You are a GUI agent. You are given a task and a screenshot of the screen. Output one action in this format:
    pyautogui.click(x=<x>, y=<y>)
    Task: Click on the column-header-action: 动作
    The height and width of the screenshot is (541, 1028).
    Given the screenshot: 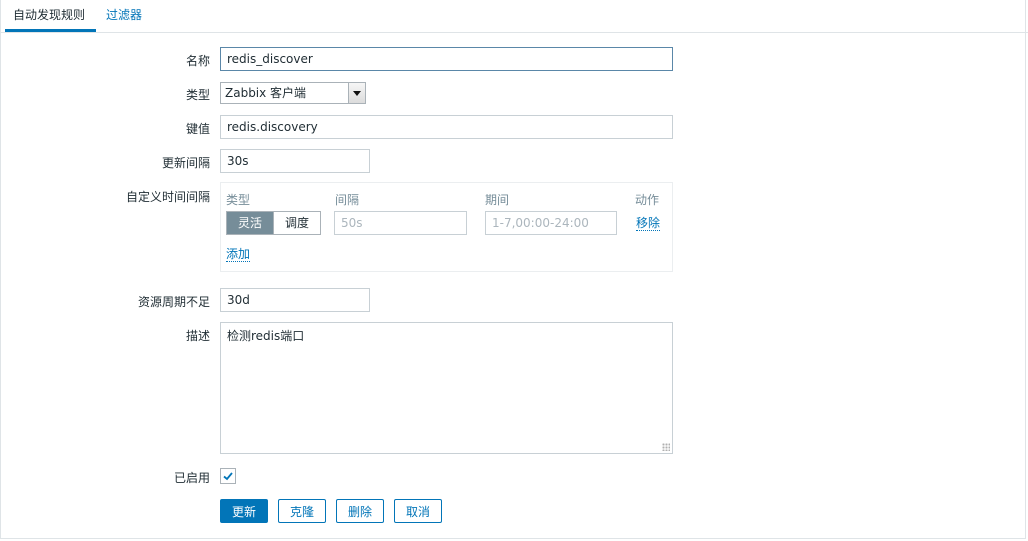 What is the action you would take?
    pyautogui.click(x=647, y=200)
    